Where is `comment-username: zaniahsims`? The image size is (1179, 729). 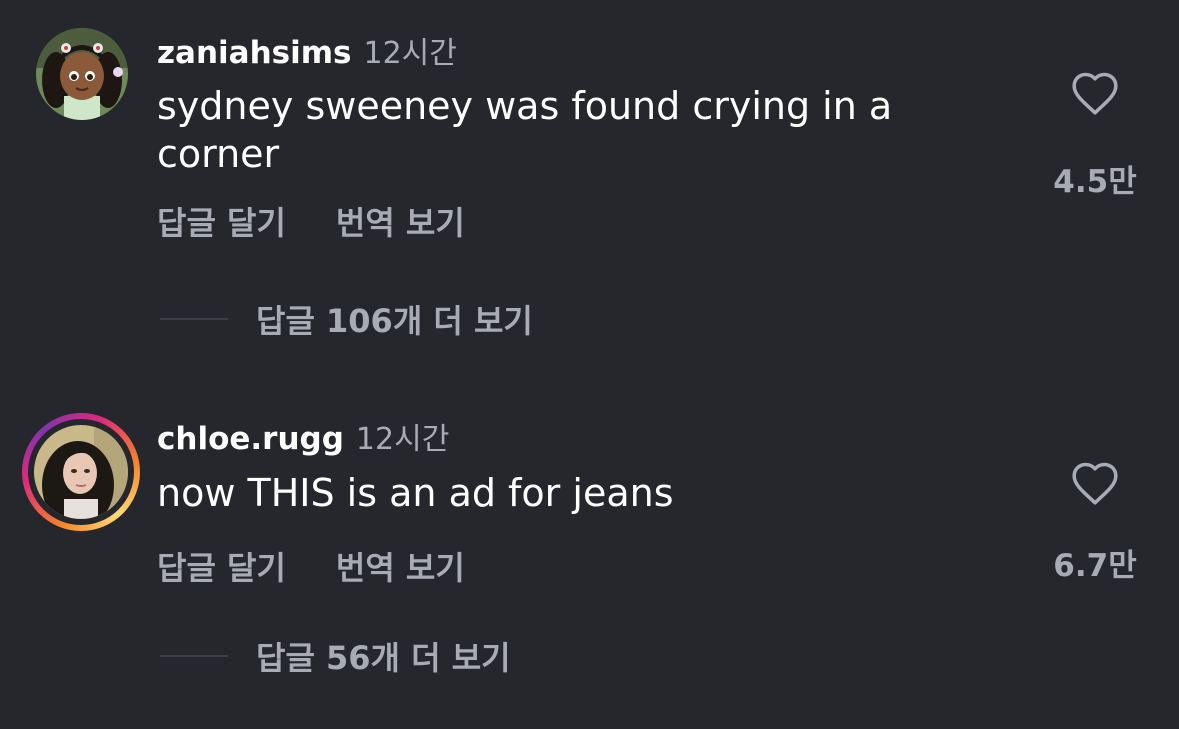 comment-username: zaniahsims is located at coordinates (254, 53).